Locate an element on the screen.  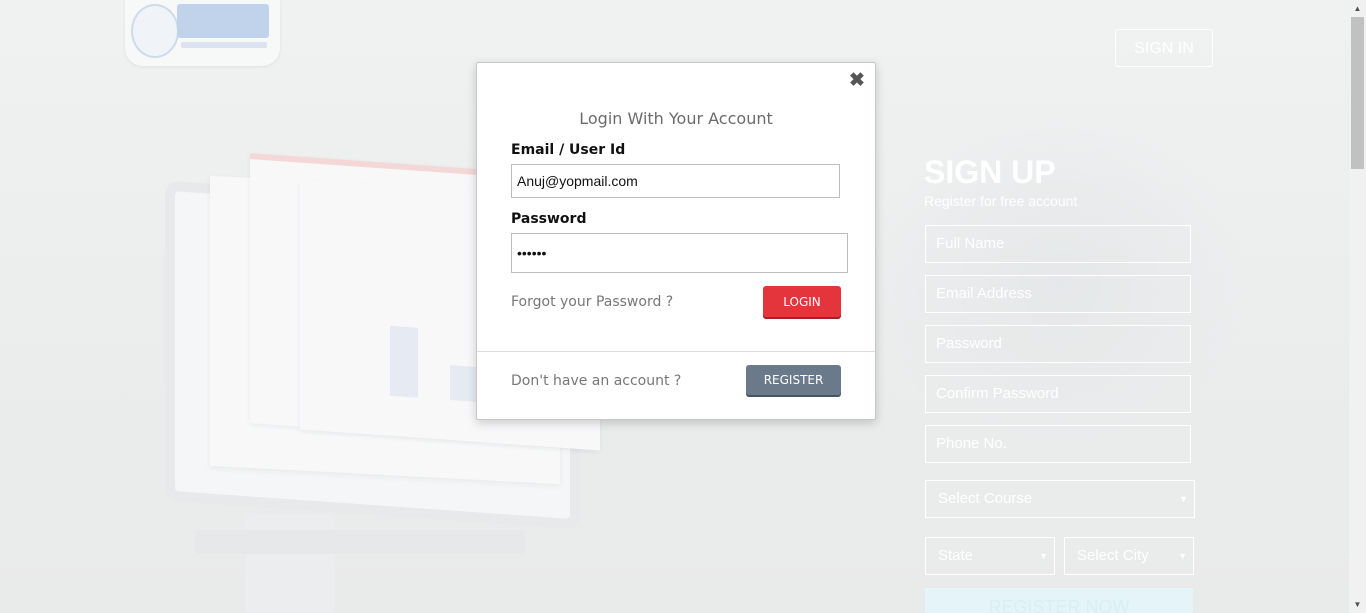
email-input is located at coordinates (675, 181).